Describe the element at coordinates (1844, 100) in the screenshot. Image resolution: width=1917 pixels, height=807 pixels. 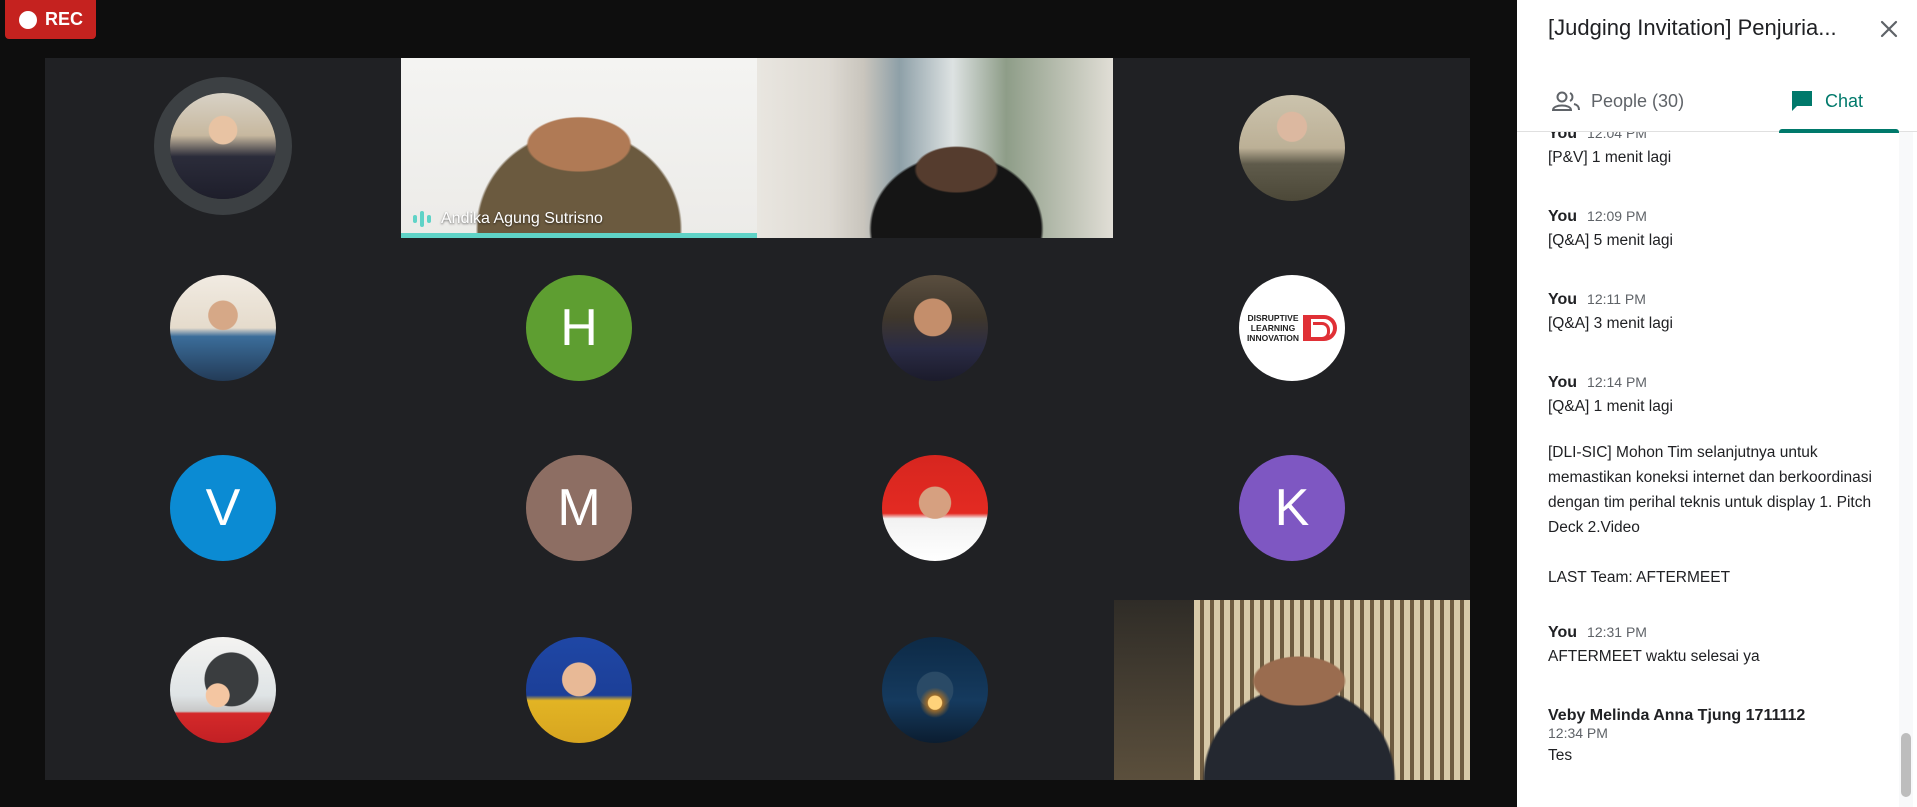
I see `tab-chat-label: Chat` at that location.